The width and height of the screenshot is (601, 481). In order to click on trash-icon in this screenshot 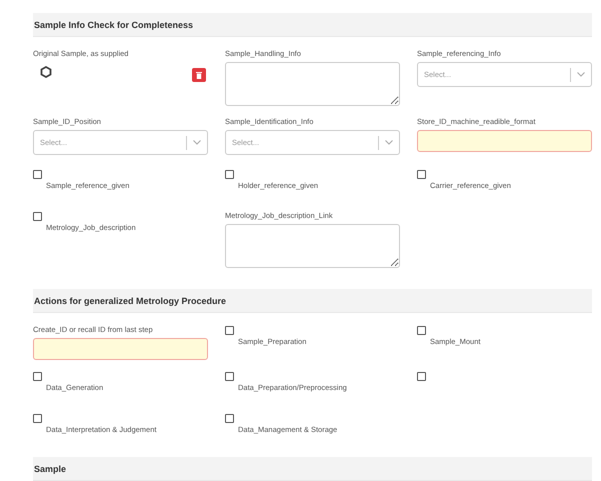, I will do `click(199, 75)`.